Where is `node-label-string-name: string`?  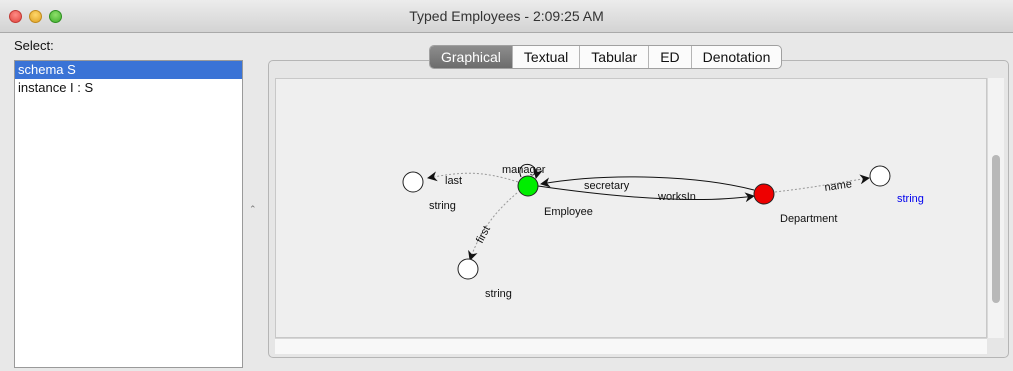 node-label-string-name: string is located at coordinates (910, 199).